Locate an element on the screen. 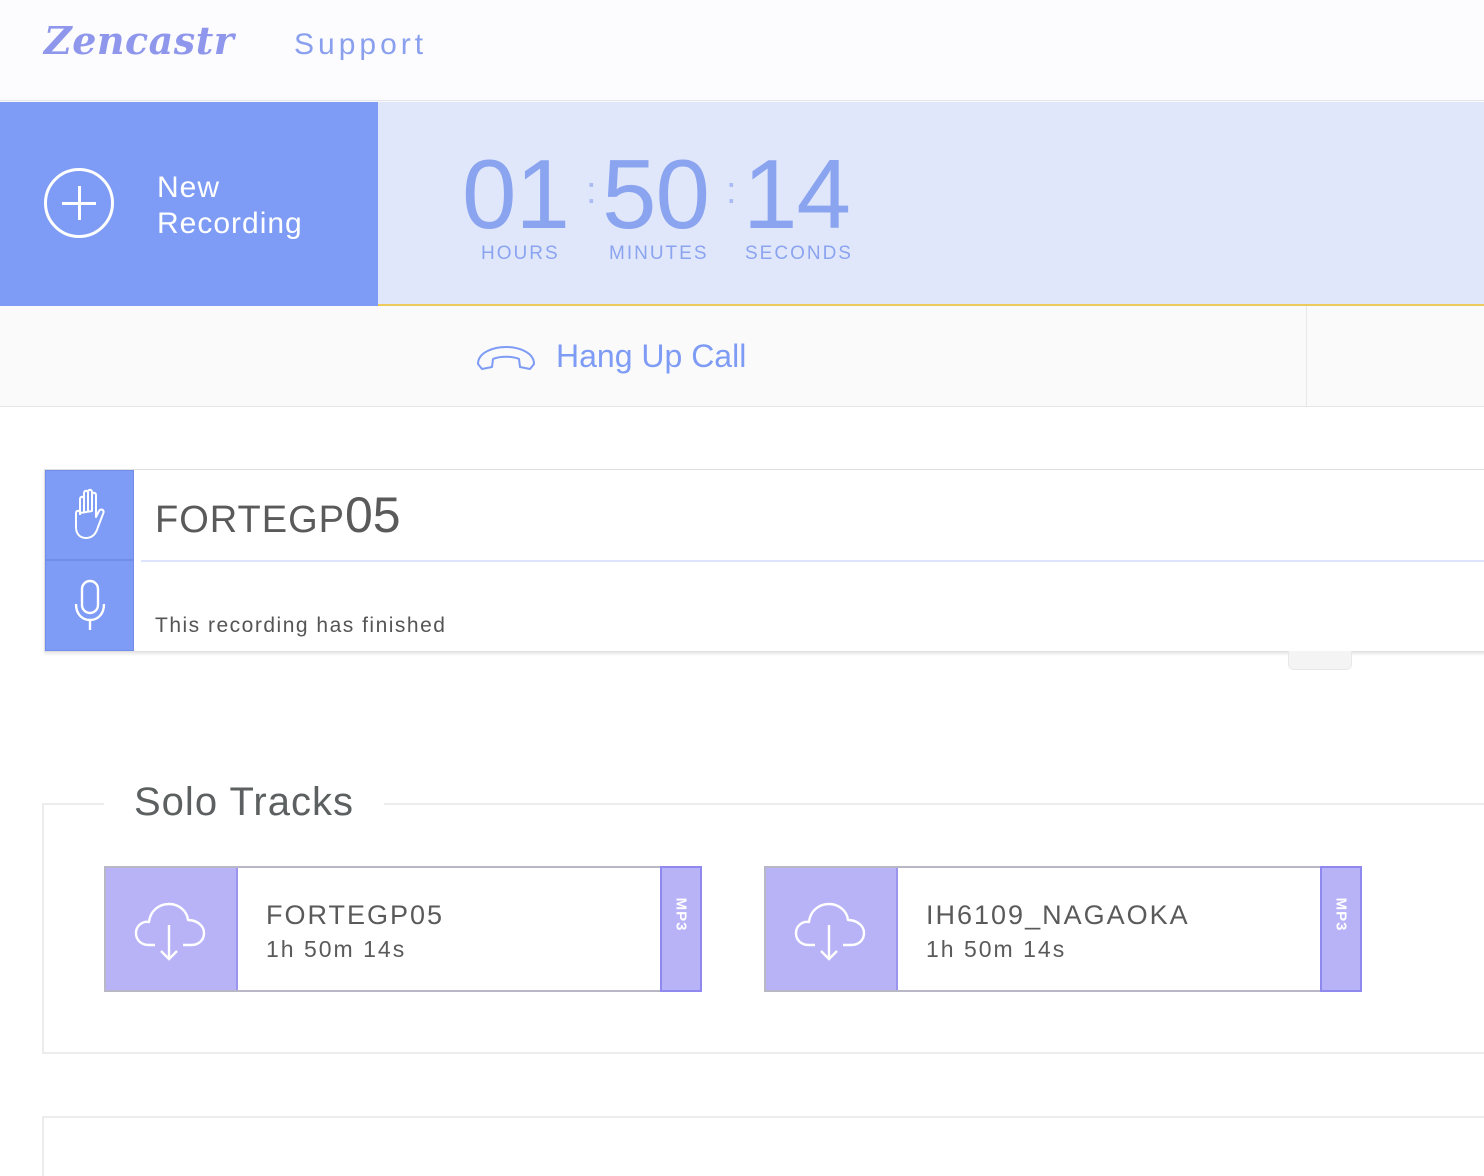 Image resolution: width=1484 pixels, height=1176 pixels. card-expand-tab is located at coordinates (1320, 660).